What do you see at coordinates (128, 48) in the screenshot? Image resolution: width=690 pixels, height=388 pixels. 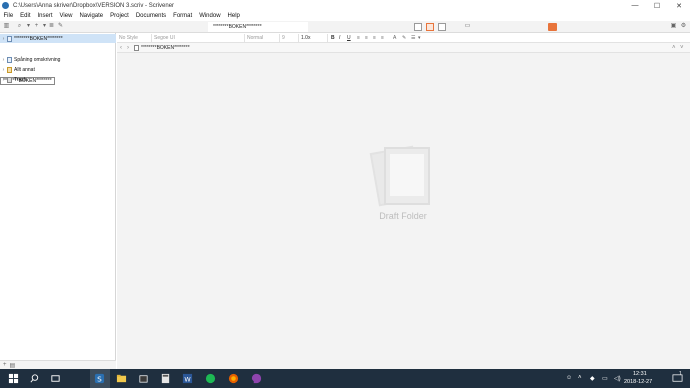 I see `forward-arrow-icon: ›` at bounding box center [128, 48].